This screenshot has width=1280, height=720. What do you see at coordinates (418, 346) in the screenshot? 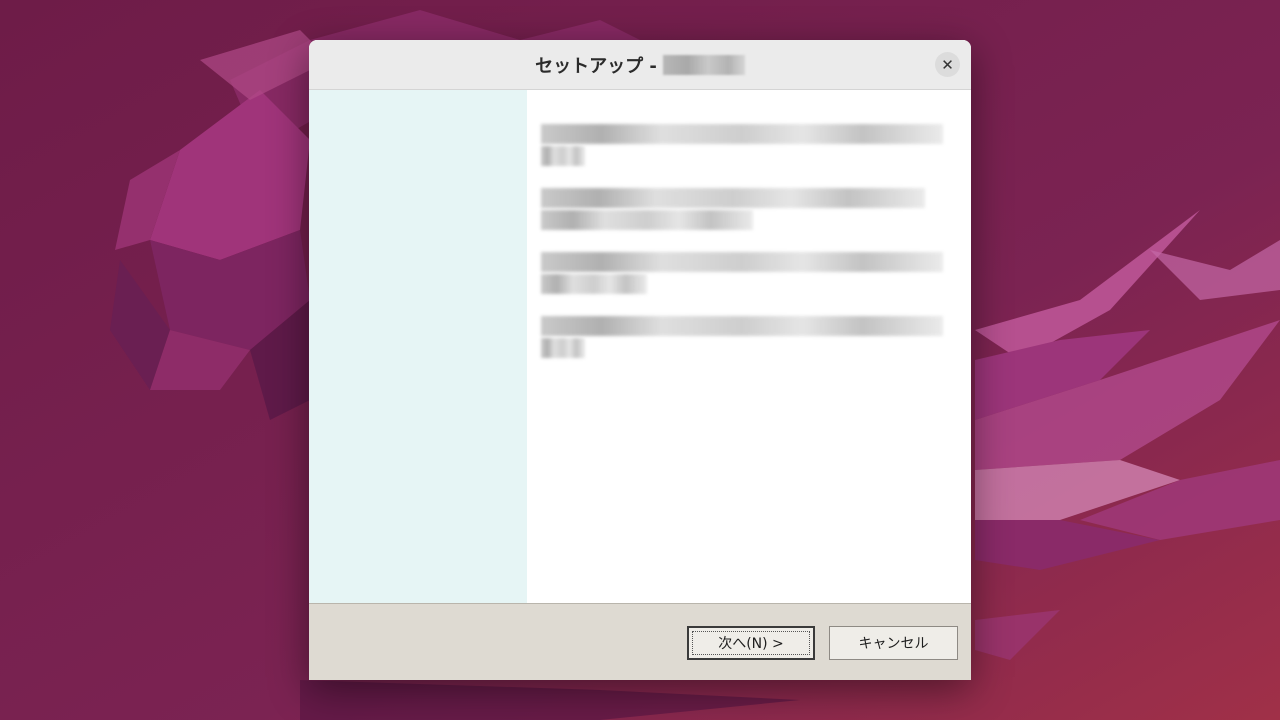
I see `wizard-side-panel` at bounding box center [418, 346].